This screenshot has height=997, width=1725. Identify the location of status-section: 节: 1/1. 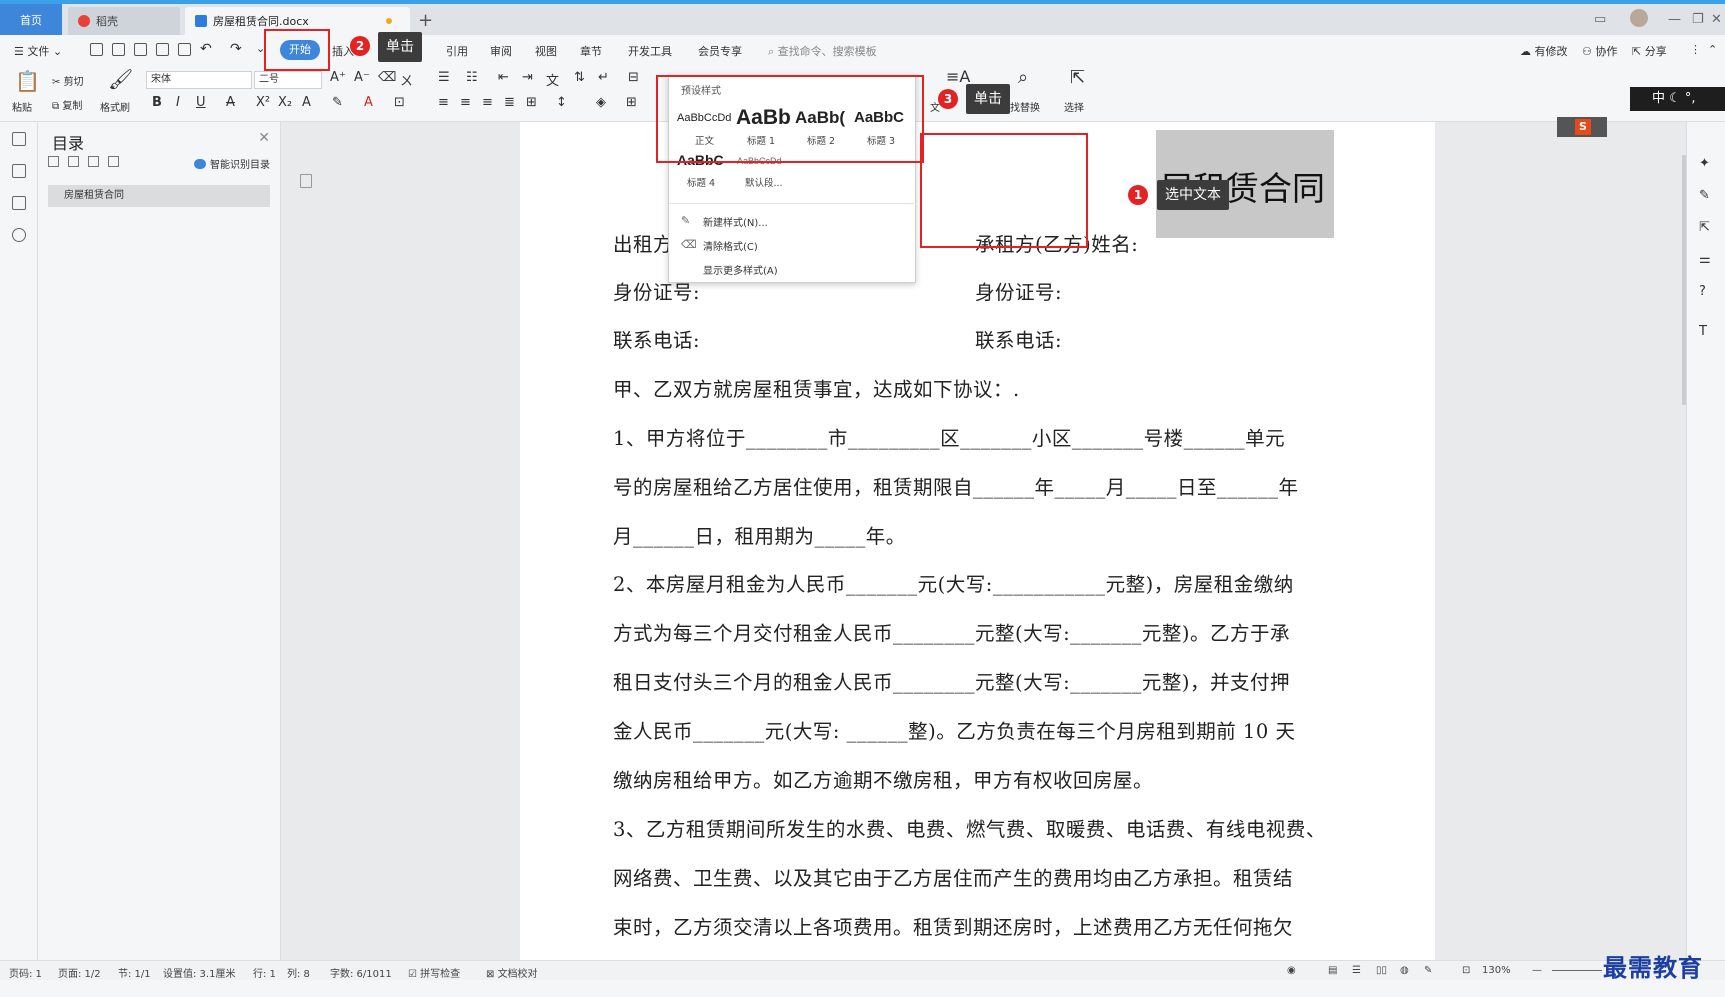
(134, 972).